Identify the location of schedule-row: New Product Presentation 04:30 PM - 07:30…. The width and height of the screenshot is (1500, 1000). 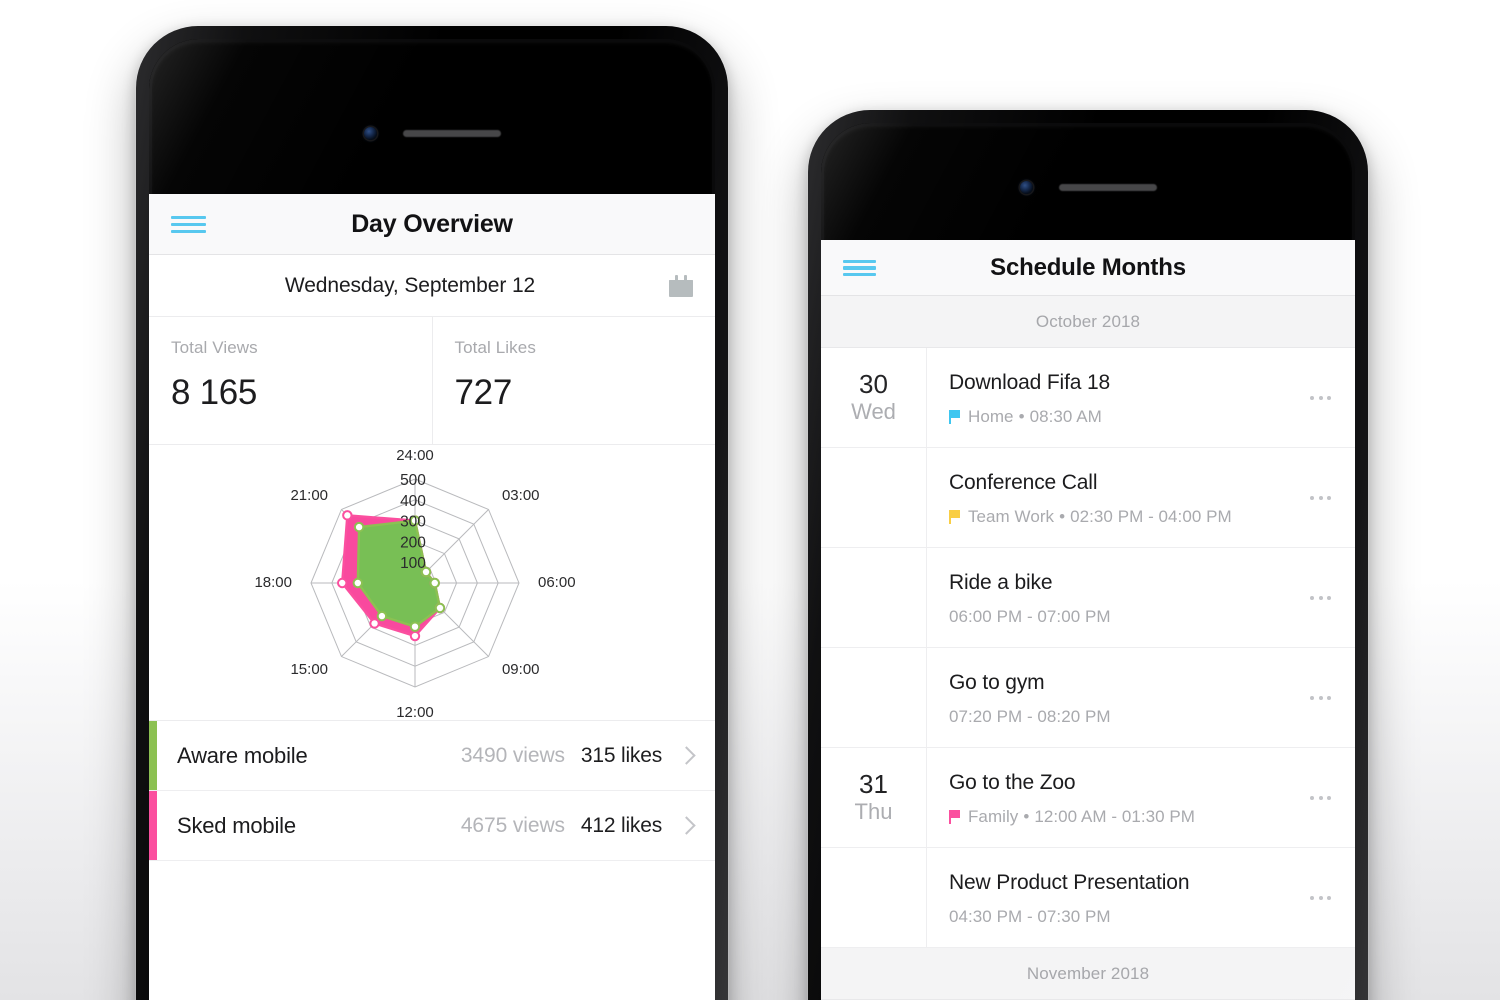
(1088, 898).